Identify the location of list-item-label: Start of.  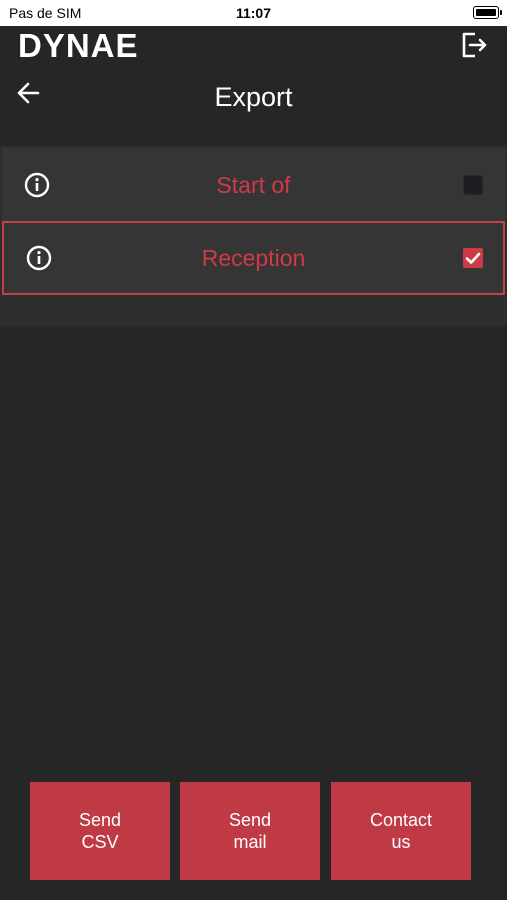
(253, 185).